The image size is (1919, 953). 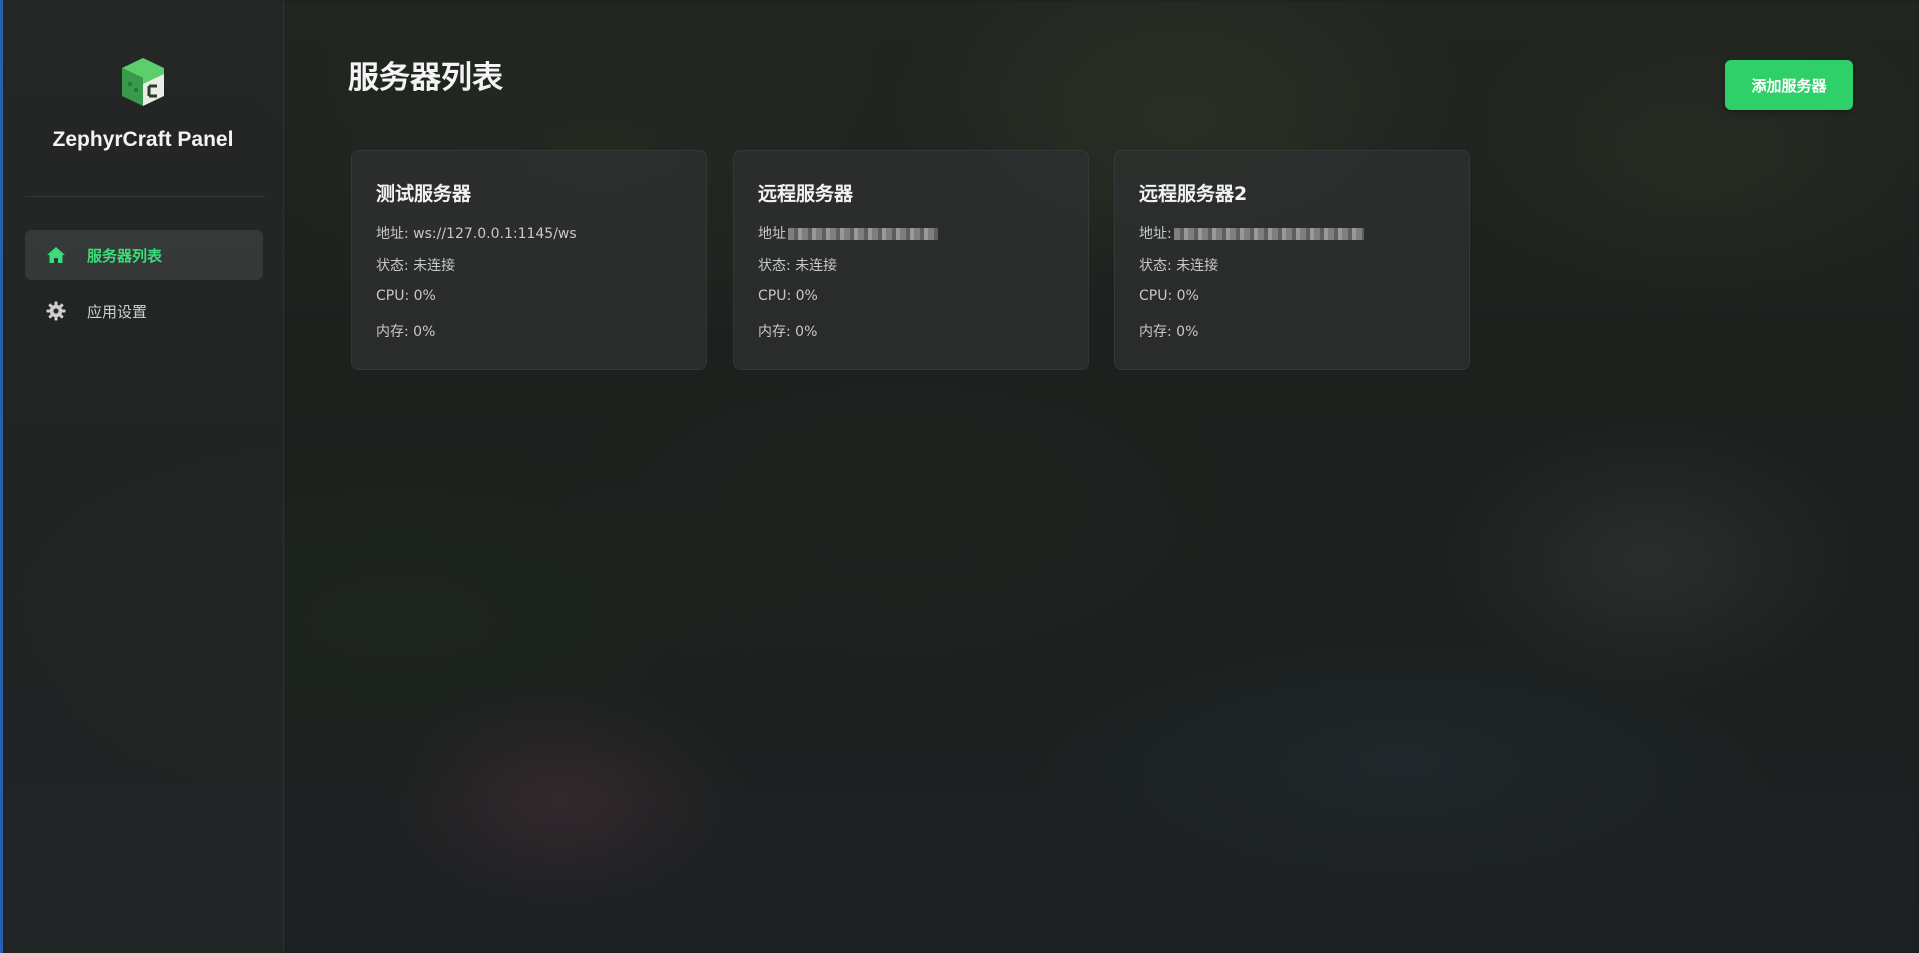 What do you see at coordinates (806, 194) in the screenshot?
I see `server-name: 远程服务器` at bounding box center [806, 194].